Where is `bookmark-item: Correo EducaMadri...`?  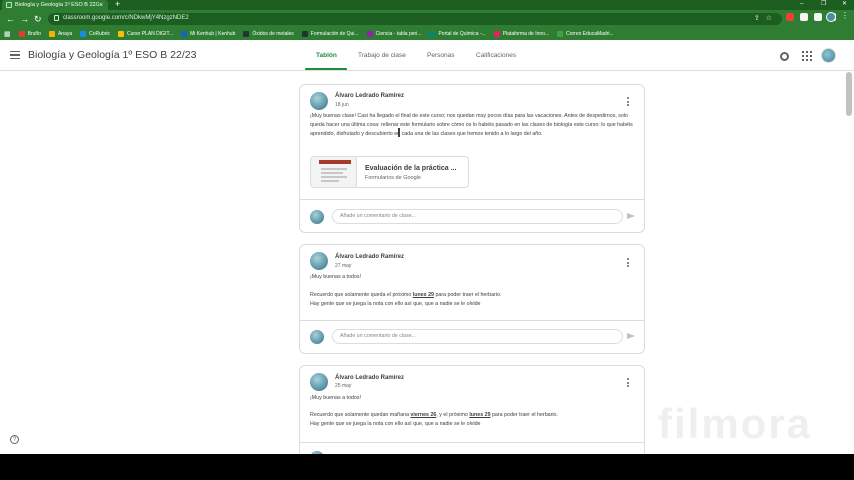
bookmark-item: Correo EducaMadri... is located at coordinates (585, 34).